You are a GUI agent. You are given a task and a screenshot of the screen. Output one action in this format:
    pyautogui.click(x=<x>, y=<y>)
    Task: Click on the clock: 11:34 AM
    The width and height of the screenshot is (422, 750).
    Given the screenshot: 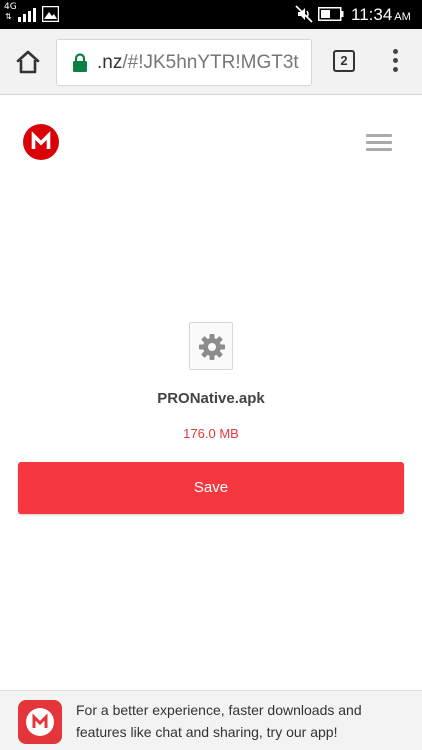 What is the action you would take?
    pyautogui.click(x=381, y=16)
    